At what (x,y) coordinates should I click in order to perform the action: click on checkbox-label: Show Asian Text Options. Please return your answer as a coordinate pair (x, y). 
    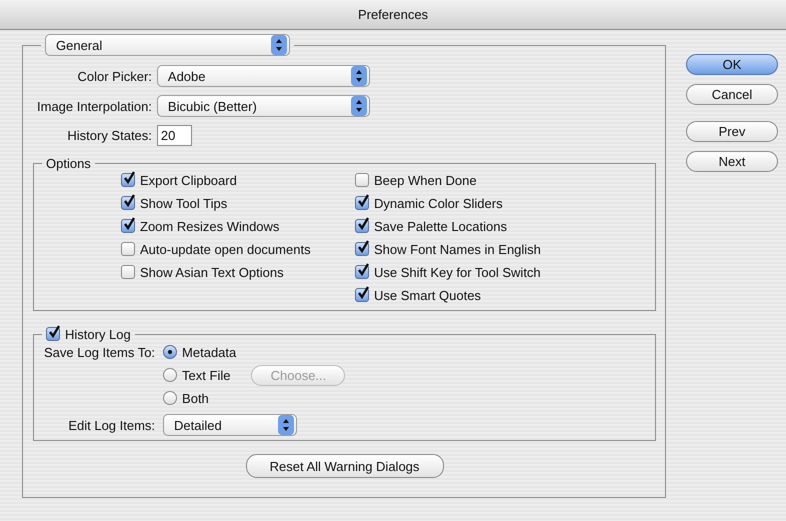
    Looking at the image, I should click on (212, 272).